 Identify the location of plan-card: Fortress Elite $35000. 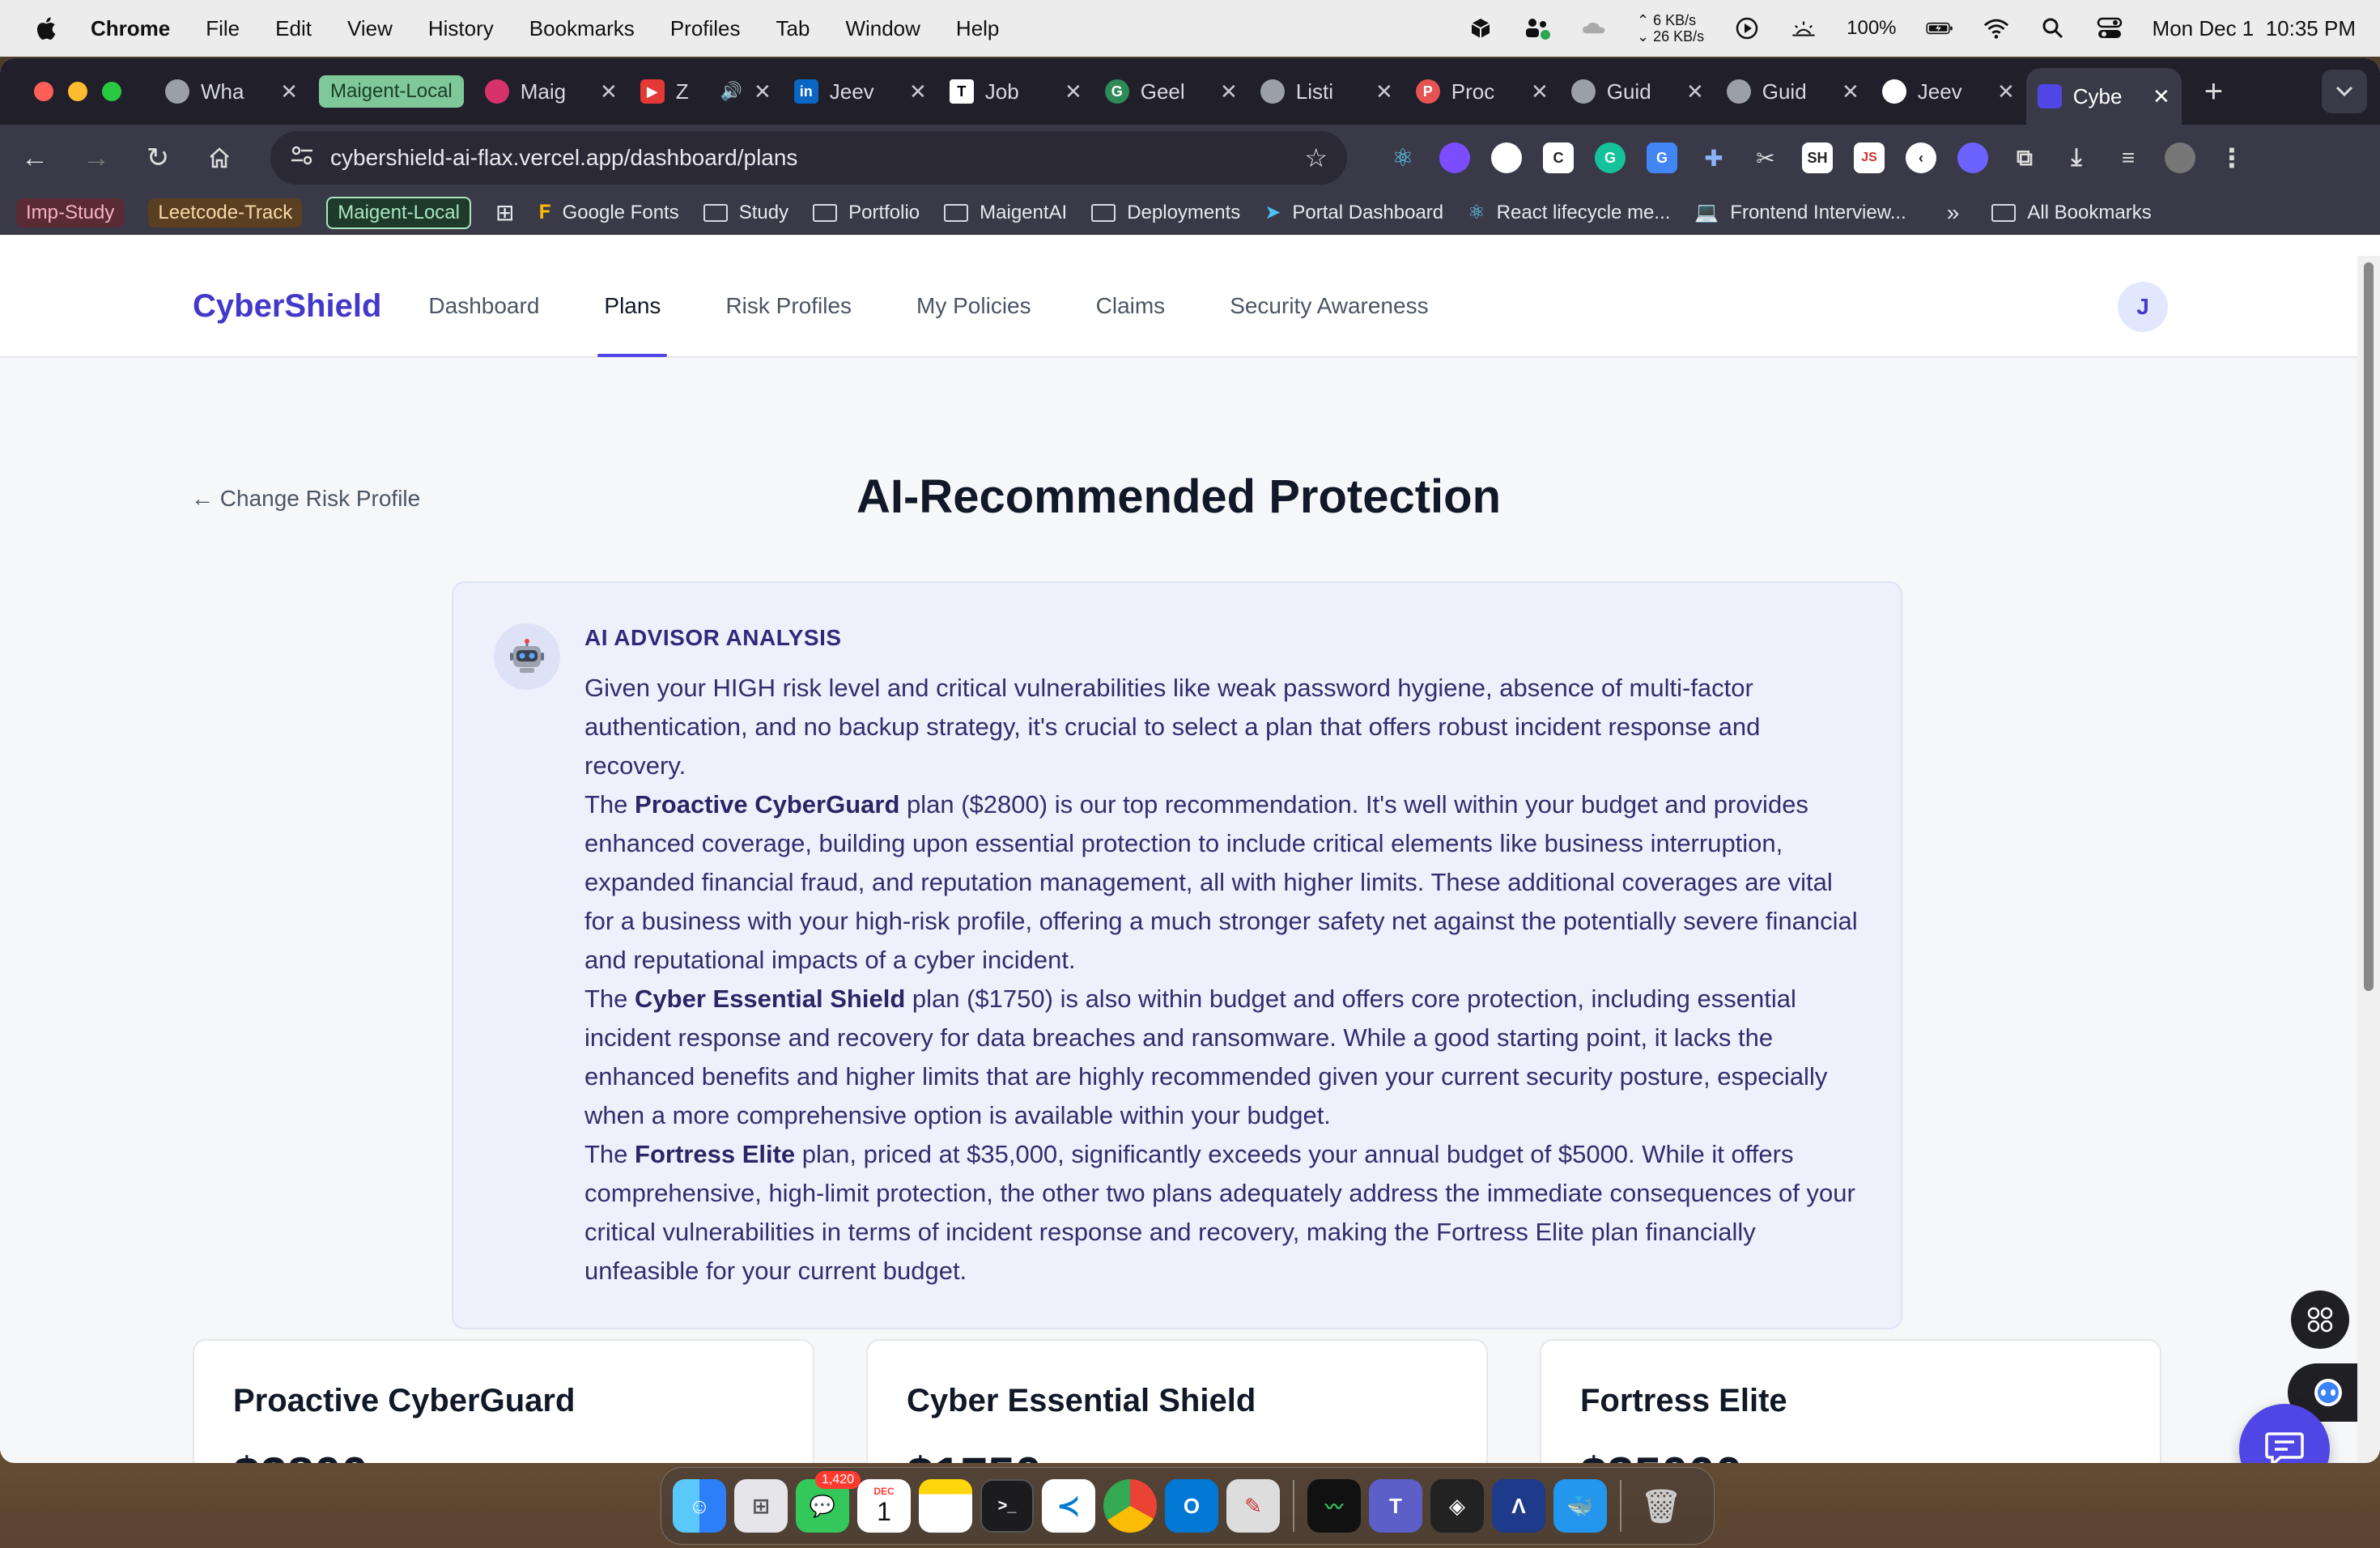
(1850, 1401).